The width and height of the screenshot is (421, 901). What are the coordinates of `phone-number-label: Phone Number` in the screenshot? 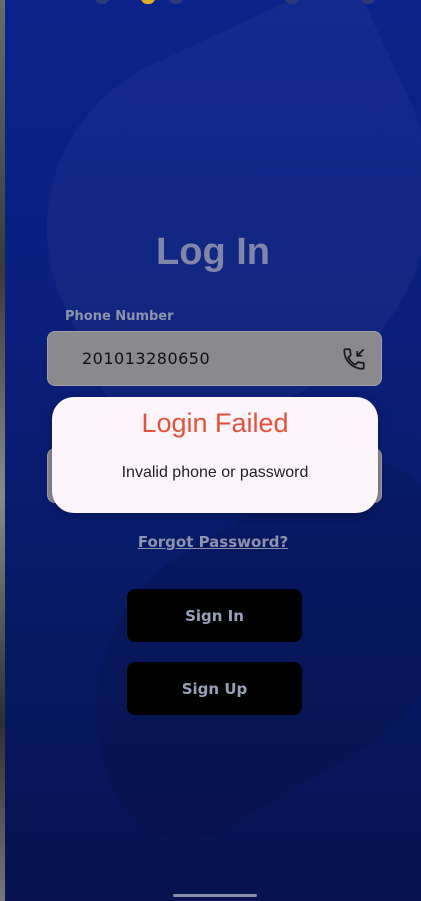 It's located at (119, 316).